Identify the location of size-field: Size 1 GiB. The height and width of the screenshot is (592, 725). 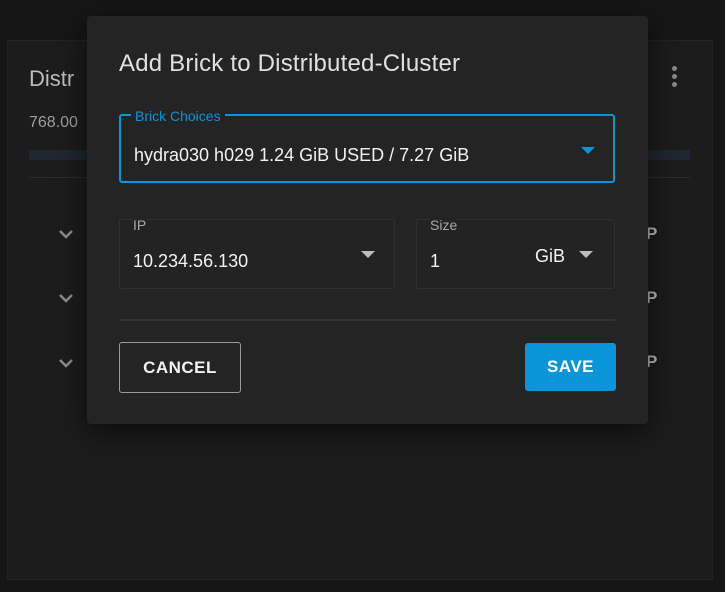
(515, 253).